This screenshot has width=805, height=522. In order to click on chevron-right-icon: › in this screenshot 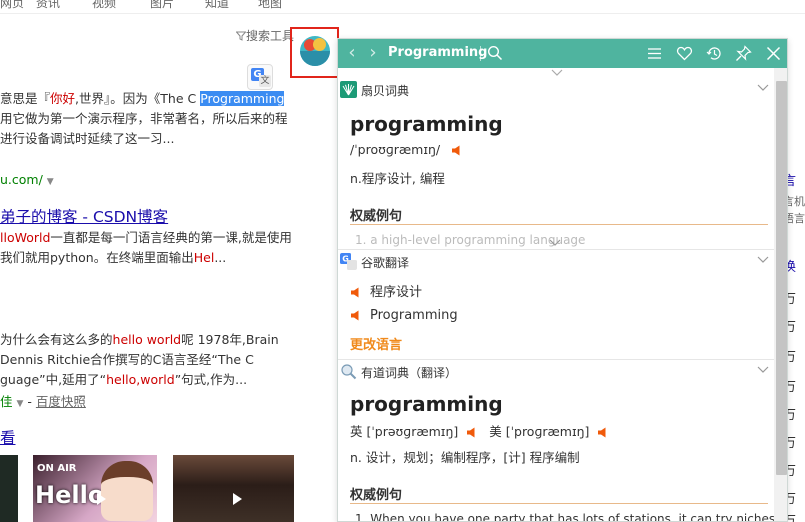, I will do `click(373, 53)`.